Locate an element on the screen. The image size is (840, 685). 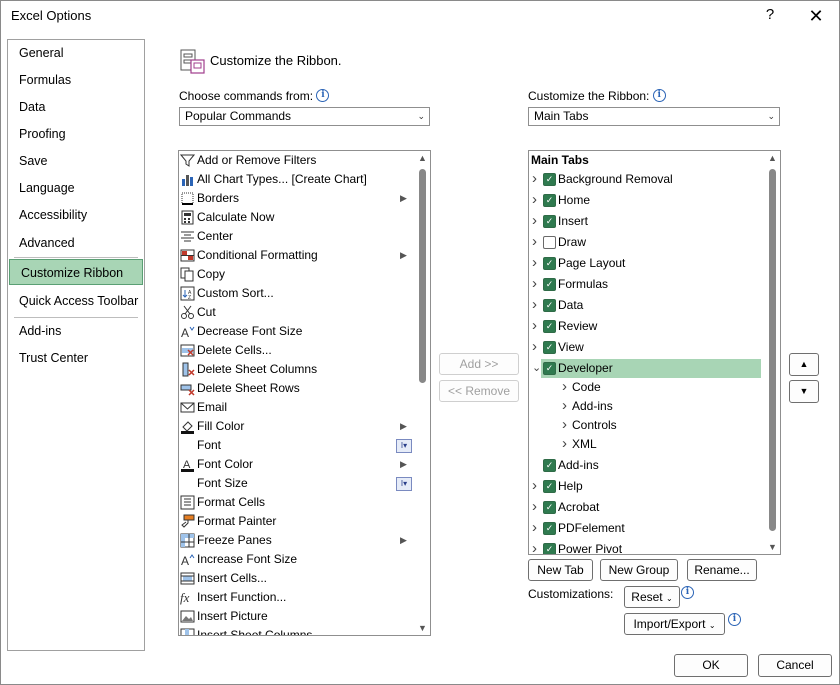
choose-commands-dropdown: Popular Commands ⌄ is located at coordinates (304, 116).